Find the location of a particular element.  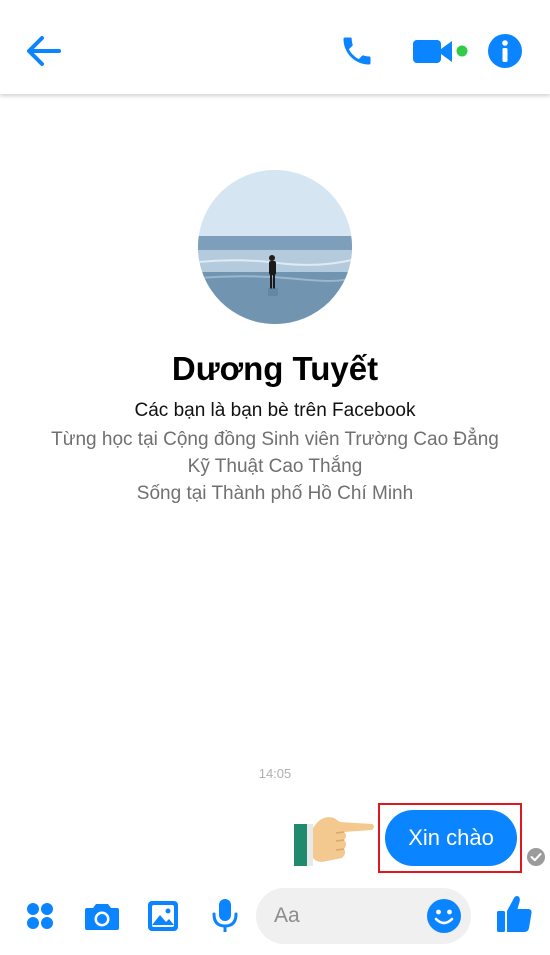

info-icon is located at coordinates (505, 51).